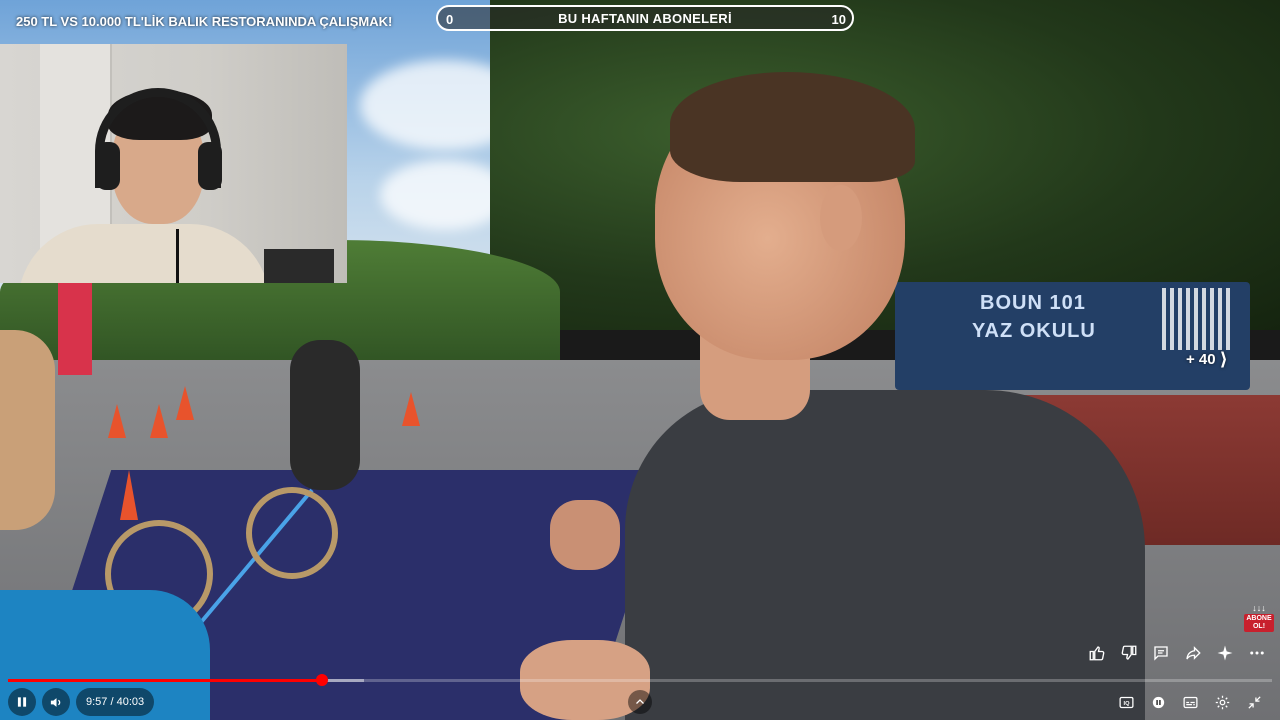 The image size is (1280, 720). Describe the element at coordinates (27, 430) in the screenshot. I see `foreground-person-head` at that location.